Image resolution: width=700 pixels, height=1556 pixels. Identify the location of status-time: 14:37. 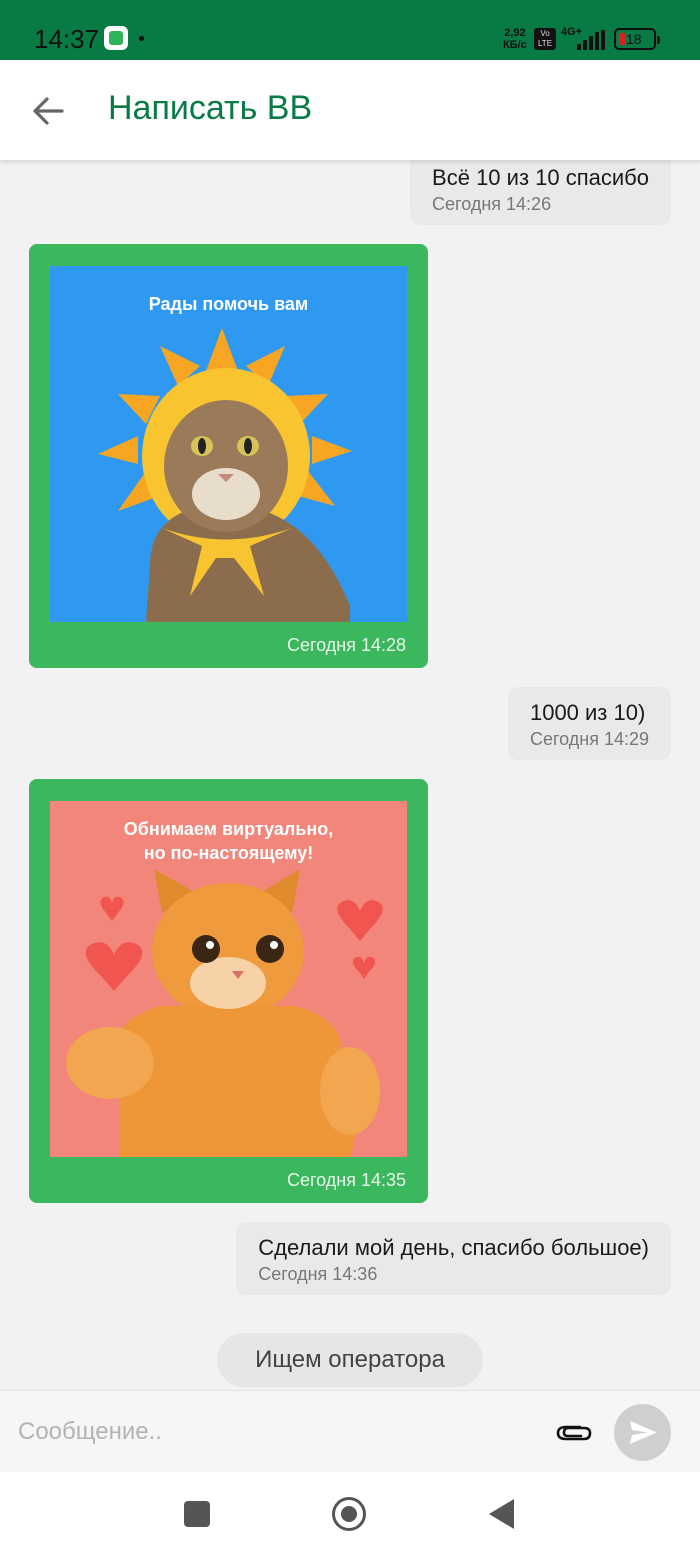
(67, 39).